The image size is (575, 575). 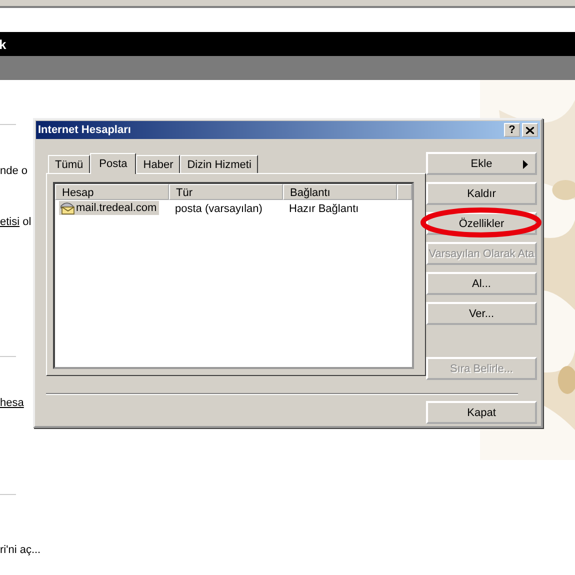 I want to click on close-icon, so click(x=530, y=130).